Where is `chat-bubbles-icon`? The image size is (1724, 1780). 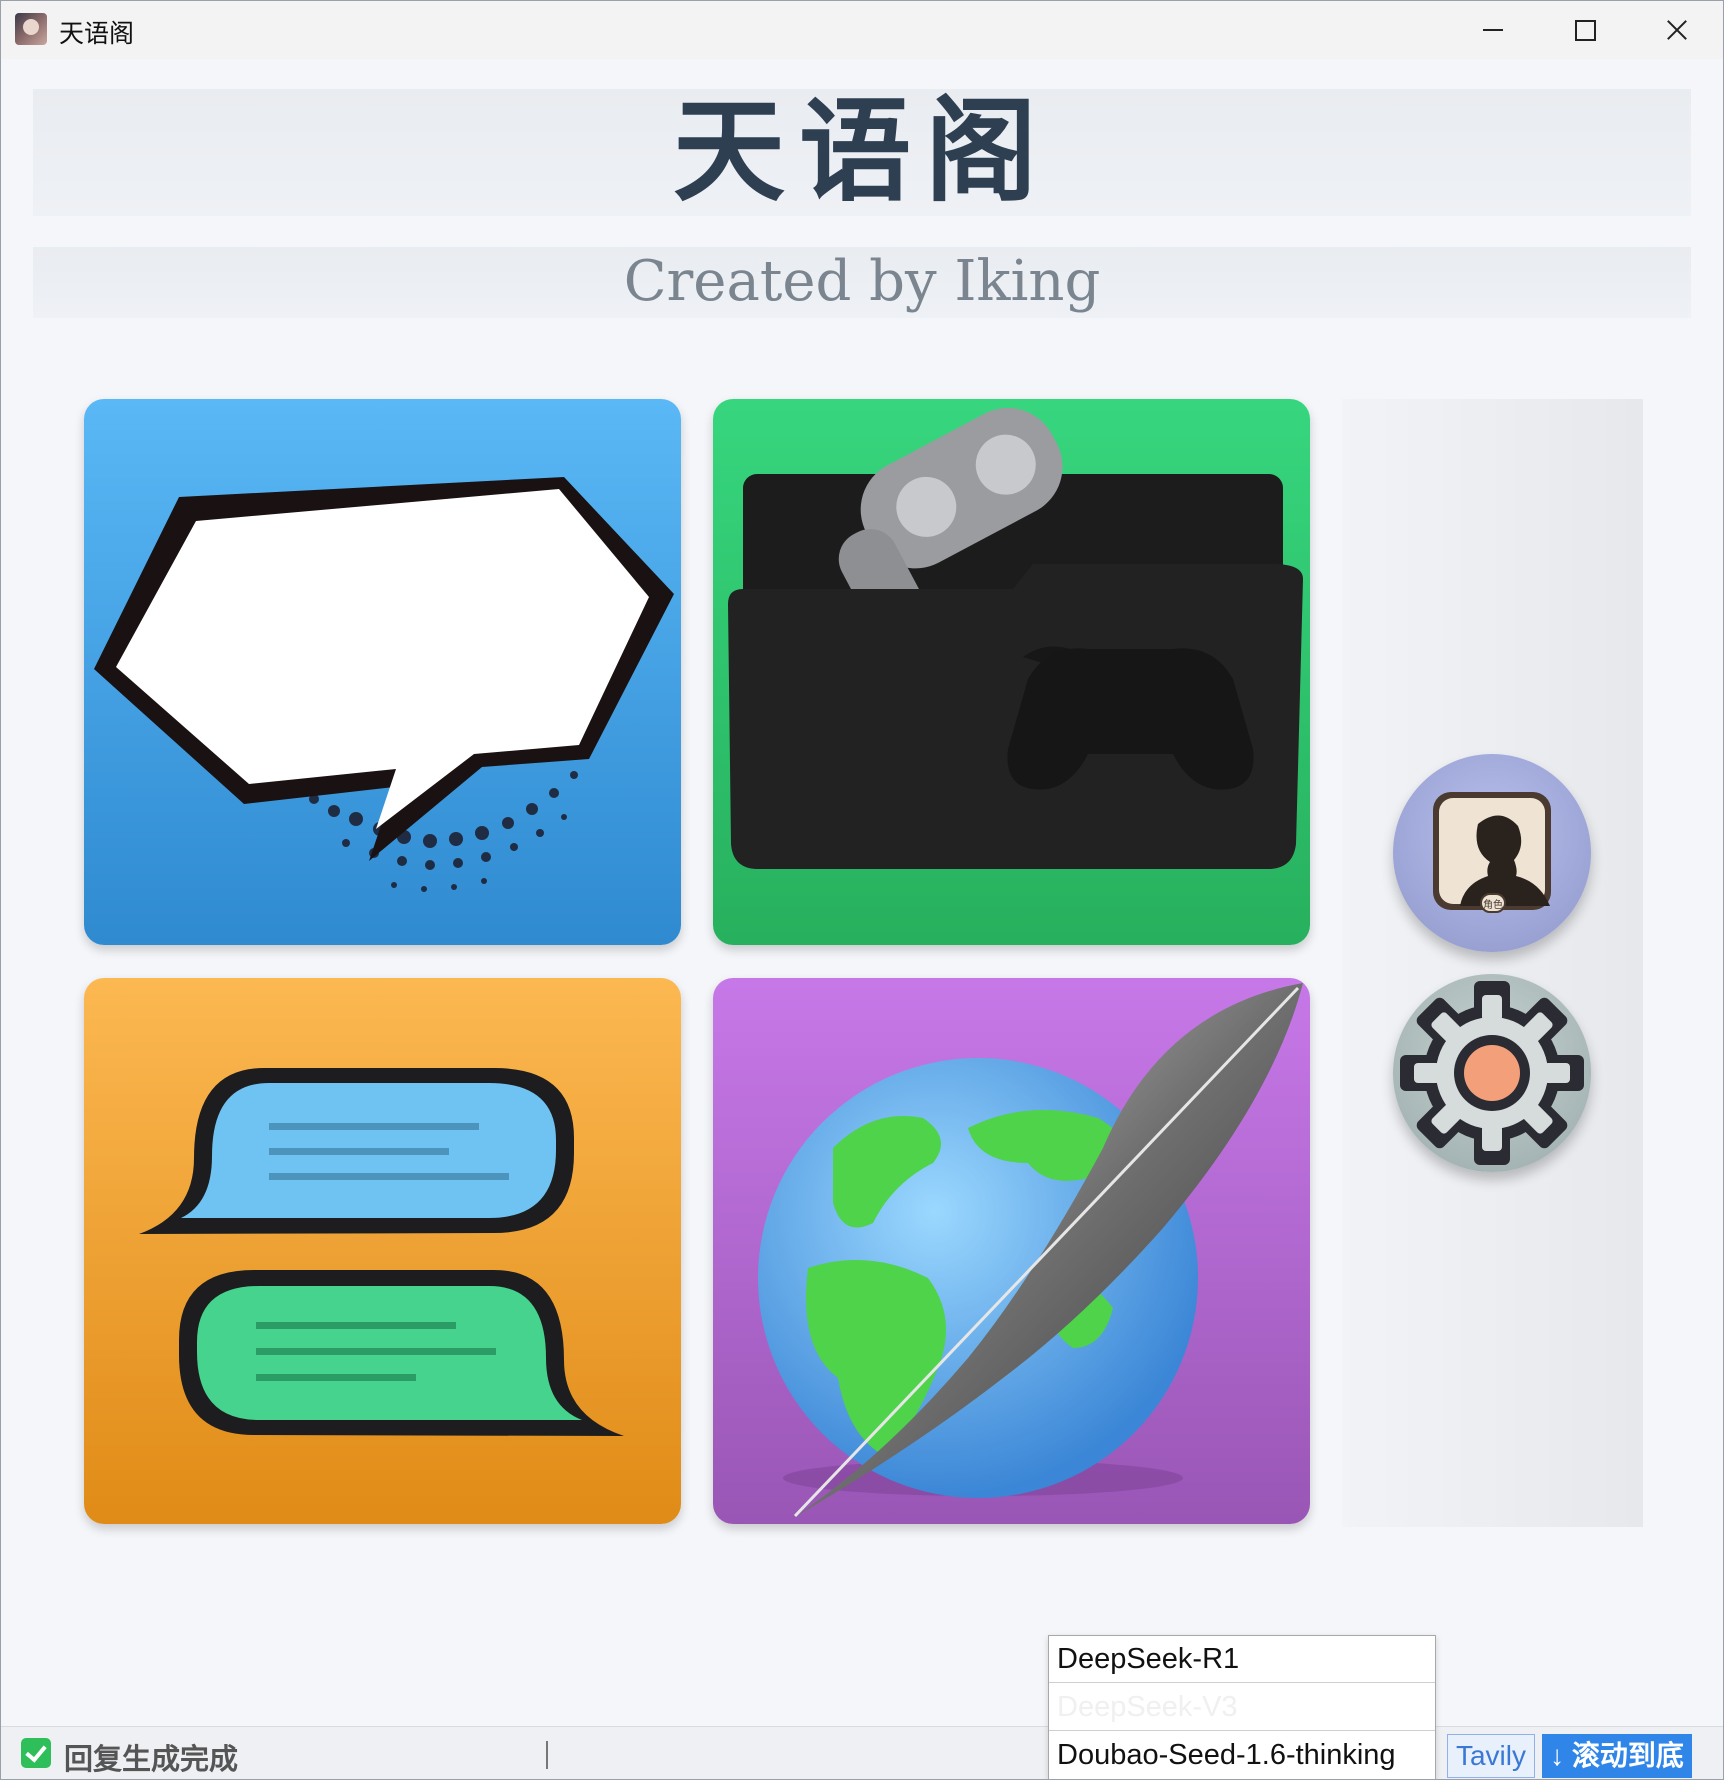 chat-bubbles-icon is located at coordinates (381, 1252).